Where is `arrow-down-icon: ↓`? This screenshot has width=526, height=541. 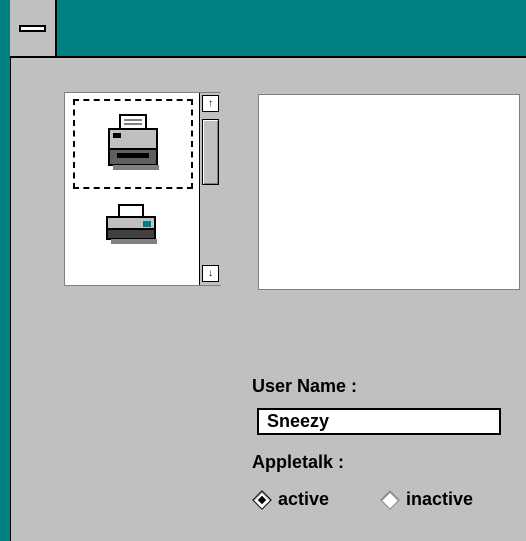
arrow-down-icon: ↓ is located at coordinates (210, 273).